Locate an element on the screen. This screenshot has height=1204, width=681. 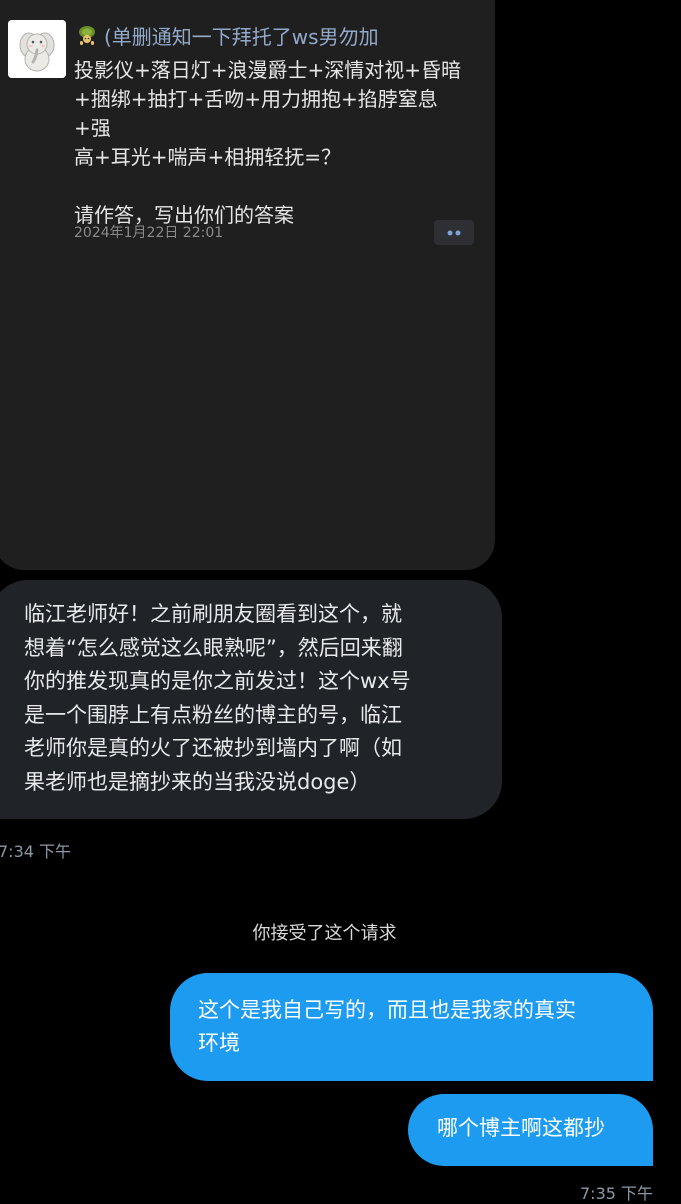
incoming-message-time: 7:34 下午 is located at coordinates (36, 851).